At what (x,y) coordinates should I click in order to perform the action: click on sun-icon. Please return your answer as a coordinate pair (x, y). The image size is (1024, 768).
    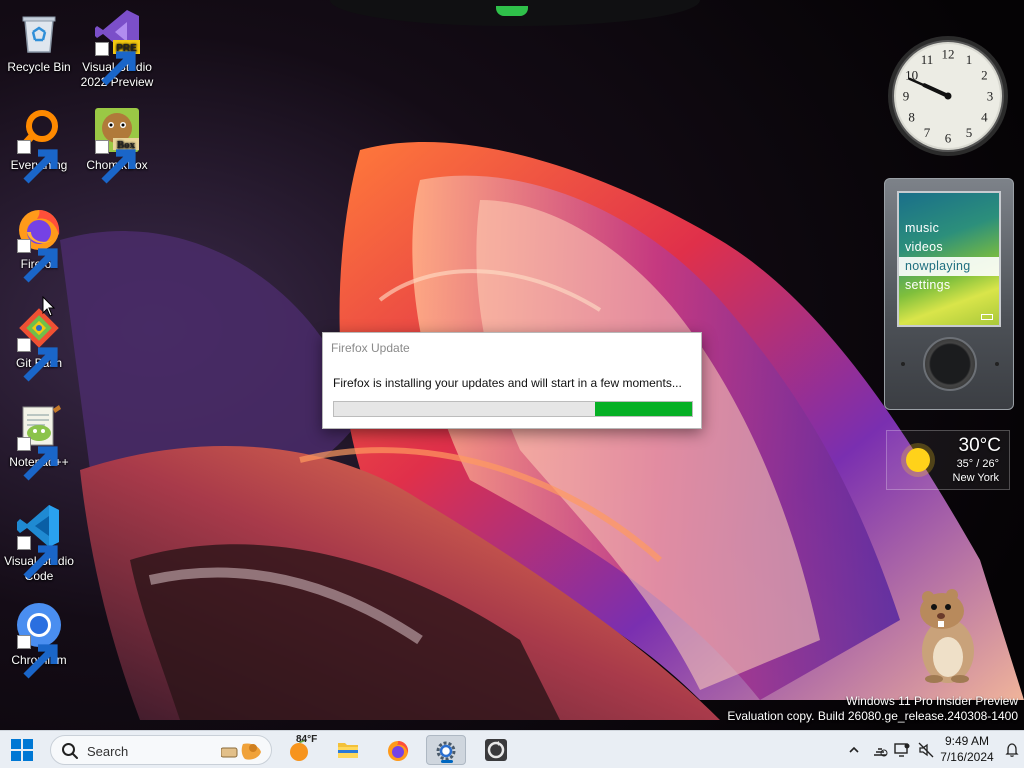
    Looking at the image, I should click on (918, 460).